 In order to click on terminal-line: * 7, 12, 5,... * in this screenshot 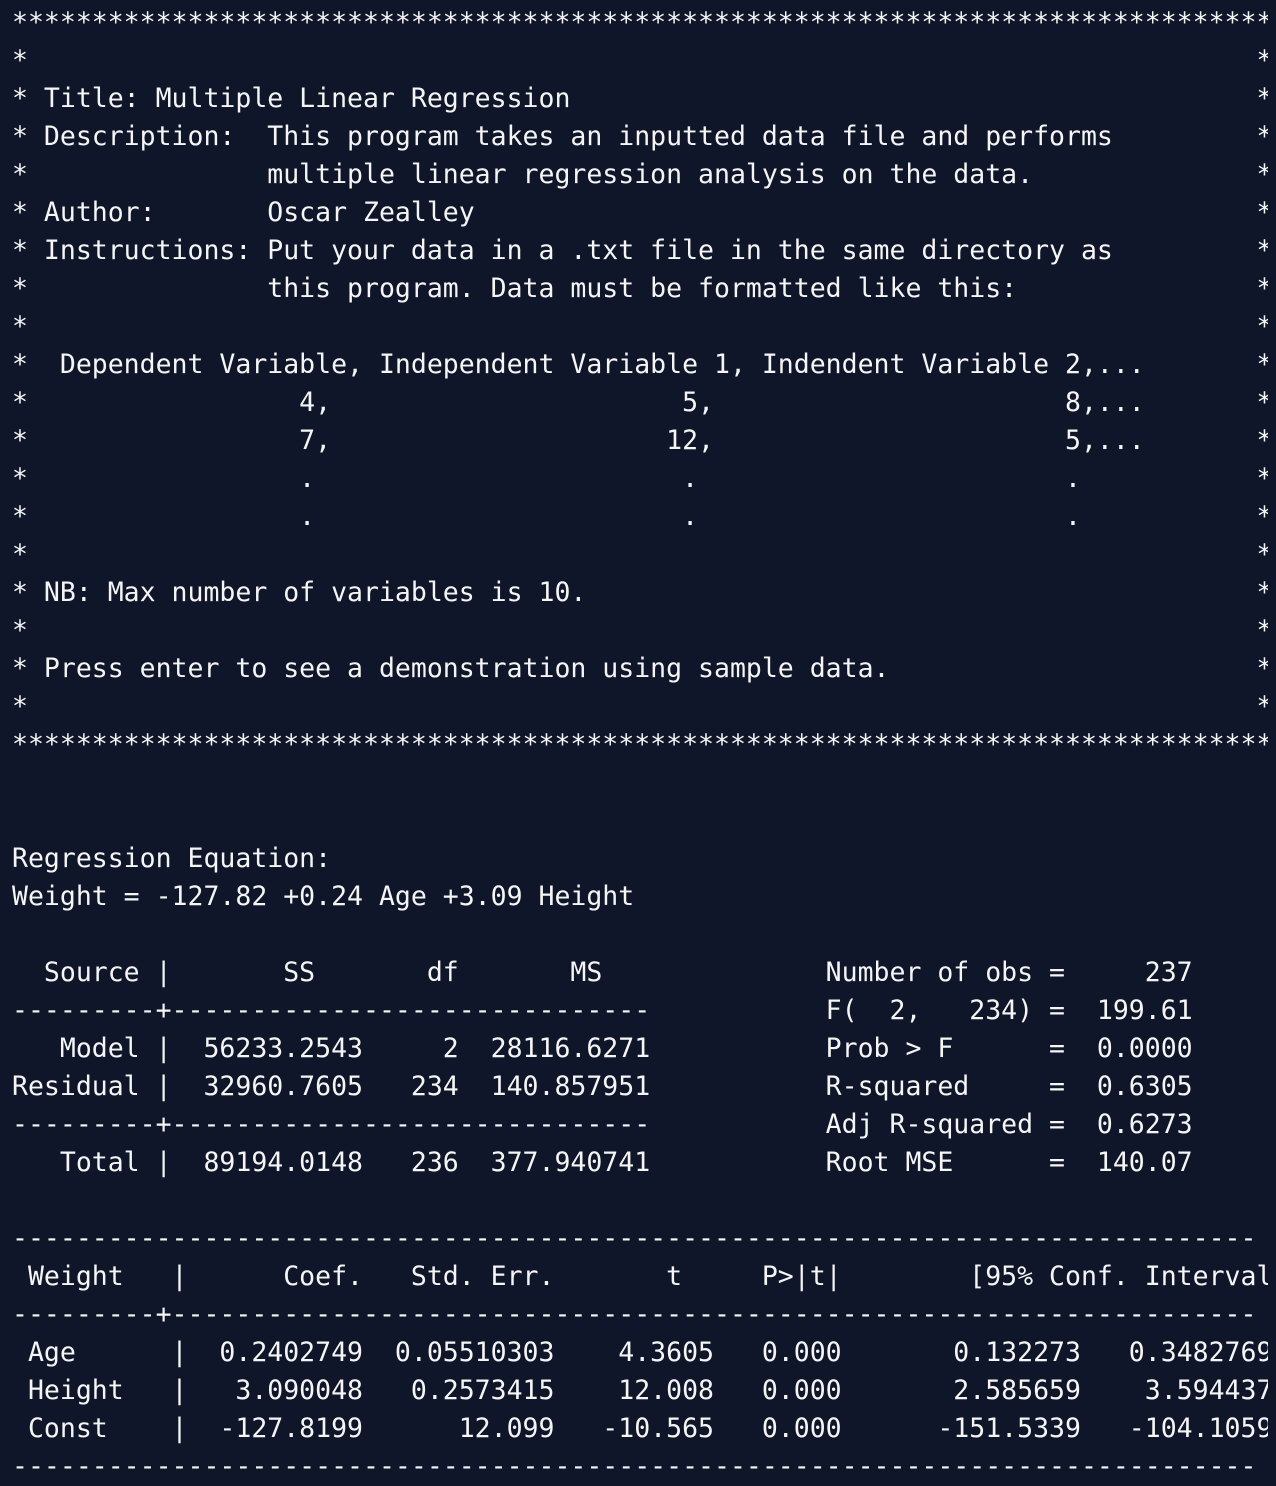, I will do `click(640, 440)`.